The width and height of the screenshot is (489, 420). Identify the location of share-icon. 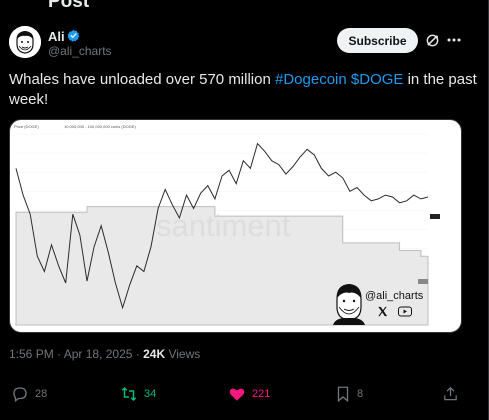
(450, 393).